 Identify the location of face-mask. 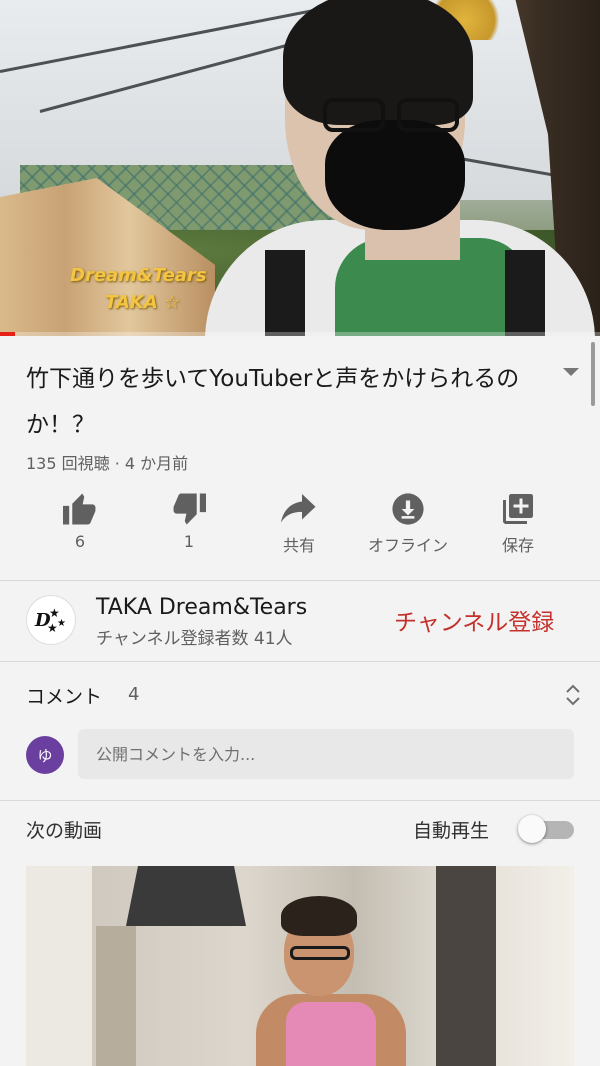
(395, 175).